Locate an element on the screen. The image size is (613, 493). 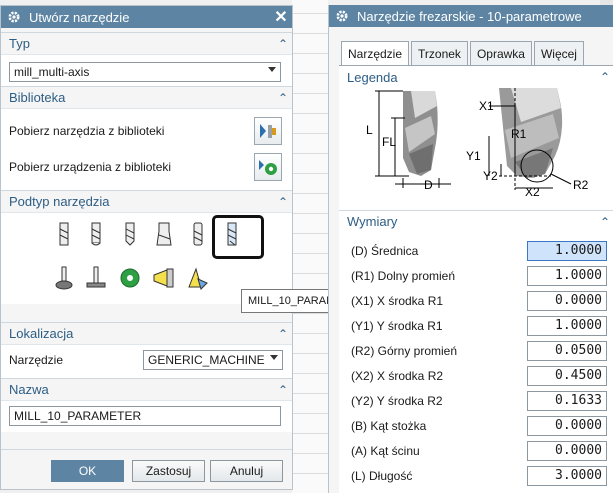
tab-wiecej: Więcej is located at coordinates (558, 53).